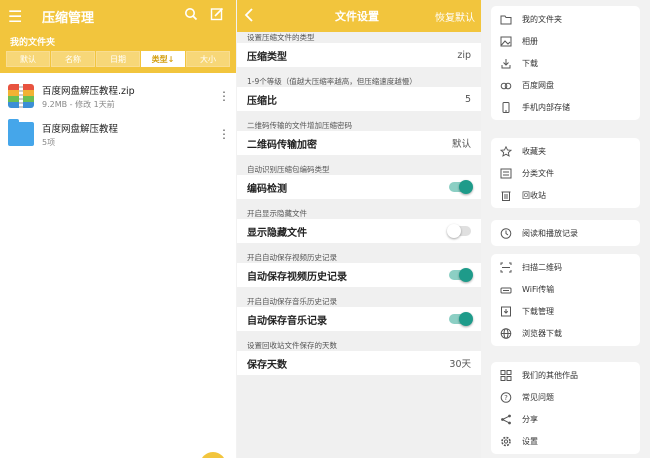 The width and height of the screenshot is (650, 458). Describe the element at coordinates (506, 375) in the screenshot. I see `apps-icon` at that location.